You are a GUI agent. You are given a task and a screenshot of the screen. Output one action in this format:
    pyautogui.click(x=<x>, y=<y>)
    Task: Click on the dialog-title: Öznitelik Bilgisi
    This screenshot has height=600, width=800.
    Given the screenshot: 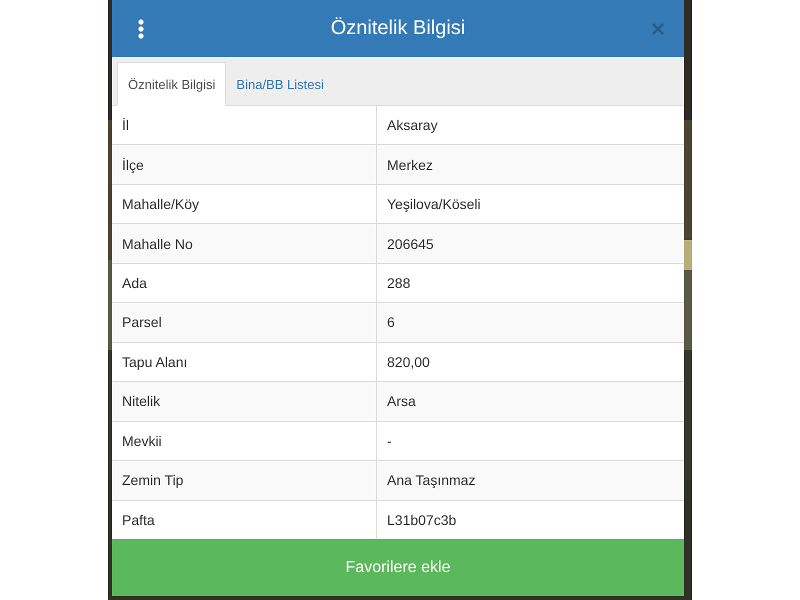 What is the action you would take?
    pyautogui.click(x=398, y=28)
    